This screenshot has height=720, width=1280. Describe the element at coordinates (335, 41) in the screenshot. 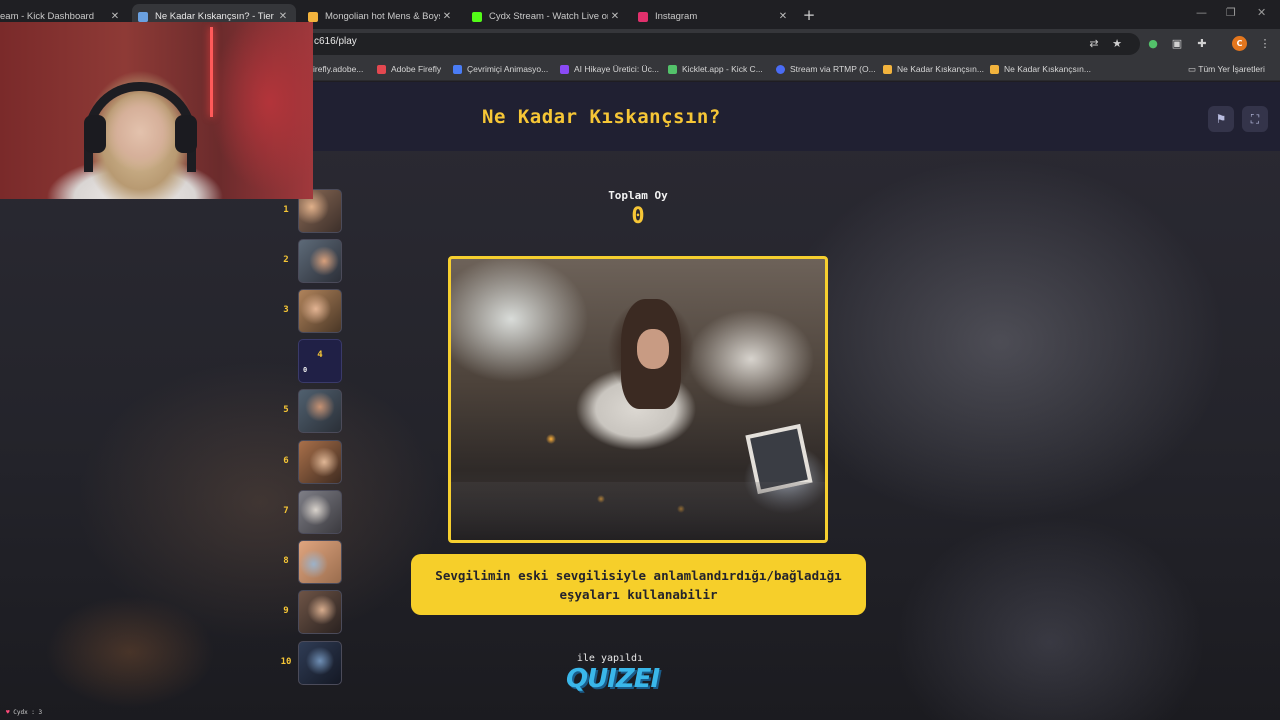

I see `url-text: c616/play` at that location.